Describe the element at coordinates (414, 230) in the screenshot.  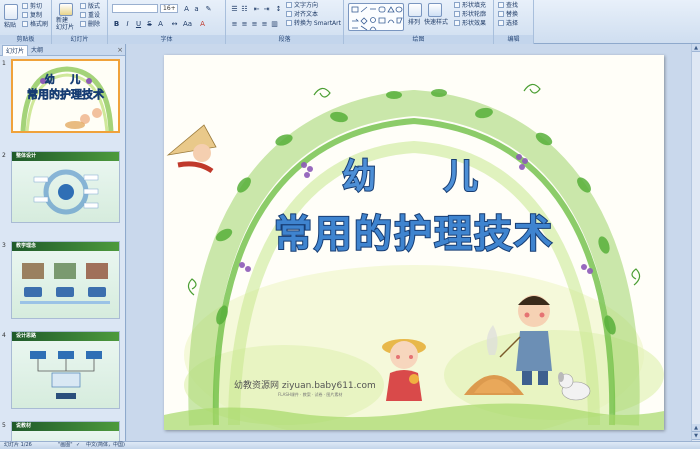
I see `slide-title-line2: 常用的护理技术` at that location.